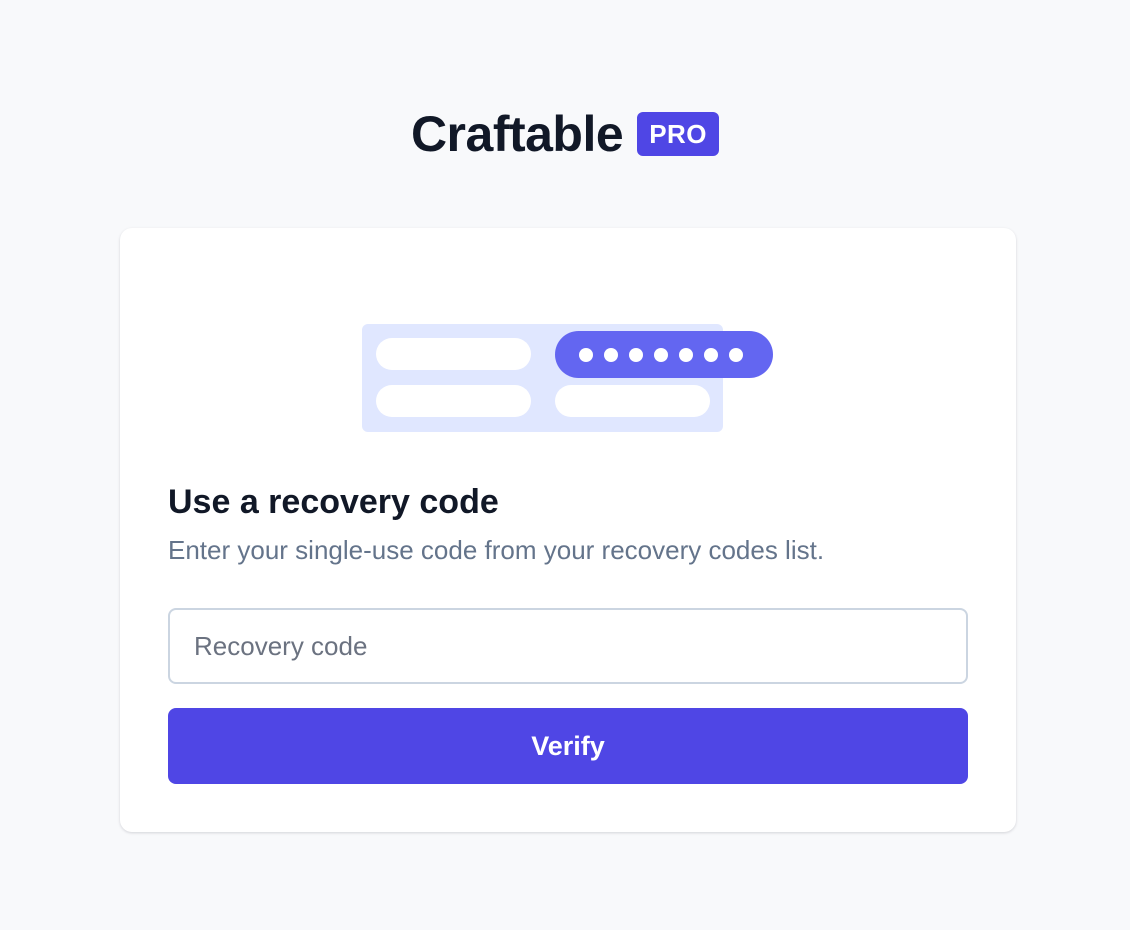 The height and width of the screenshot is (930, 1130). What do you see at coordinates (517, 134) in the screenshot?
I see `brand-name: Craftable` at bounding box center [517, 134].